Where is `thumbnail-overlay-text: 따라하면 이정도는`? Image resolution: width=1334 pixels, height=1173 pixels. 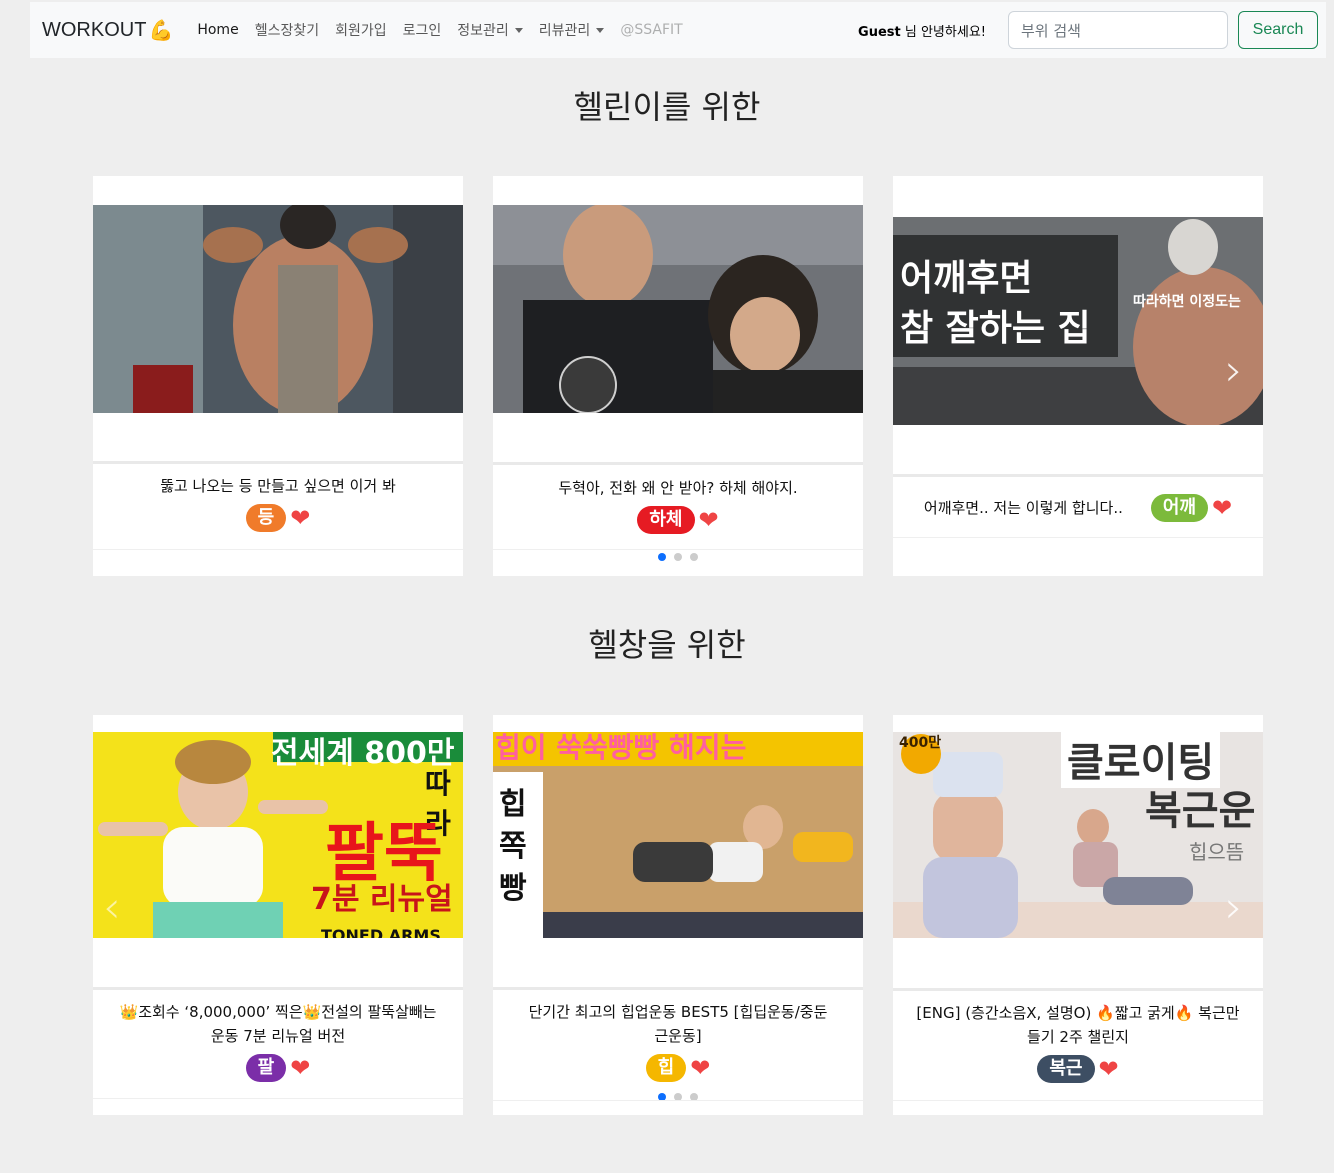 thumbnail-overlay-text: 따라하면 이정도는 is located at coordinates (1187, 302).